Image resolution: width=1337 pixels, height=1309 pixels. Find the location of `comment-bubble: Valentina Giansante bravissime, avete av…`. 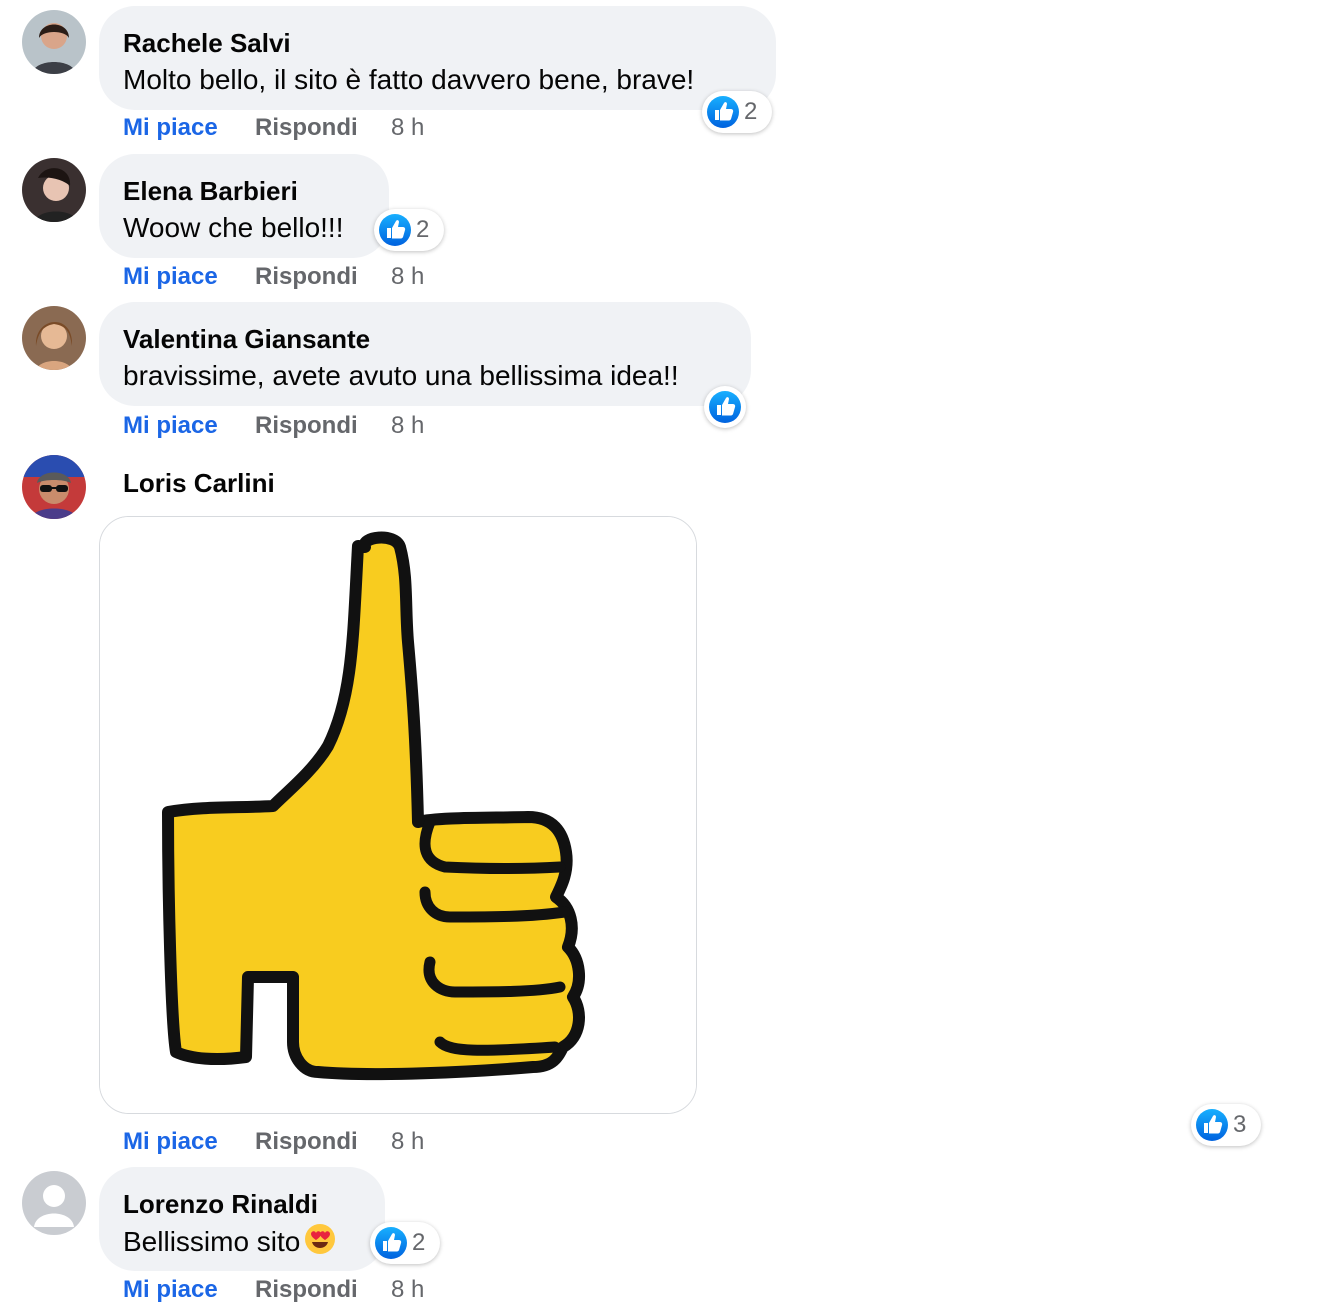

comment-bubble: Valentina Giansante bravissime, avete av… is located at coordinates (425, 354).